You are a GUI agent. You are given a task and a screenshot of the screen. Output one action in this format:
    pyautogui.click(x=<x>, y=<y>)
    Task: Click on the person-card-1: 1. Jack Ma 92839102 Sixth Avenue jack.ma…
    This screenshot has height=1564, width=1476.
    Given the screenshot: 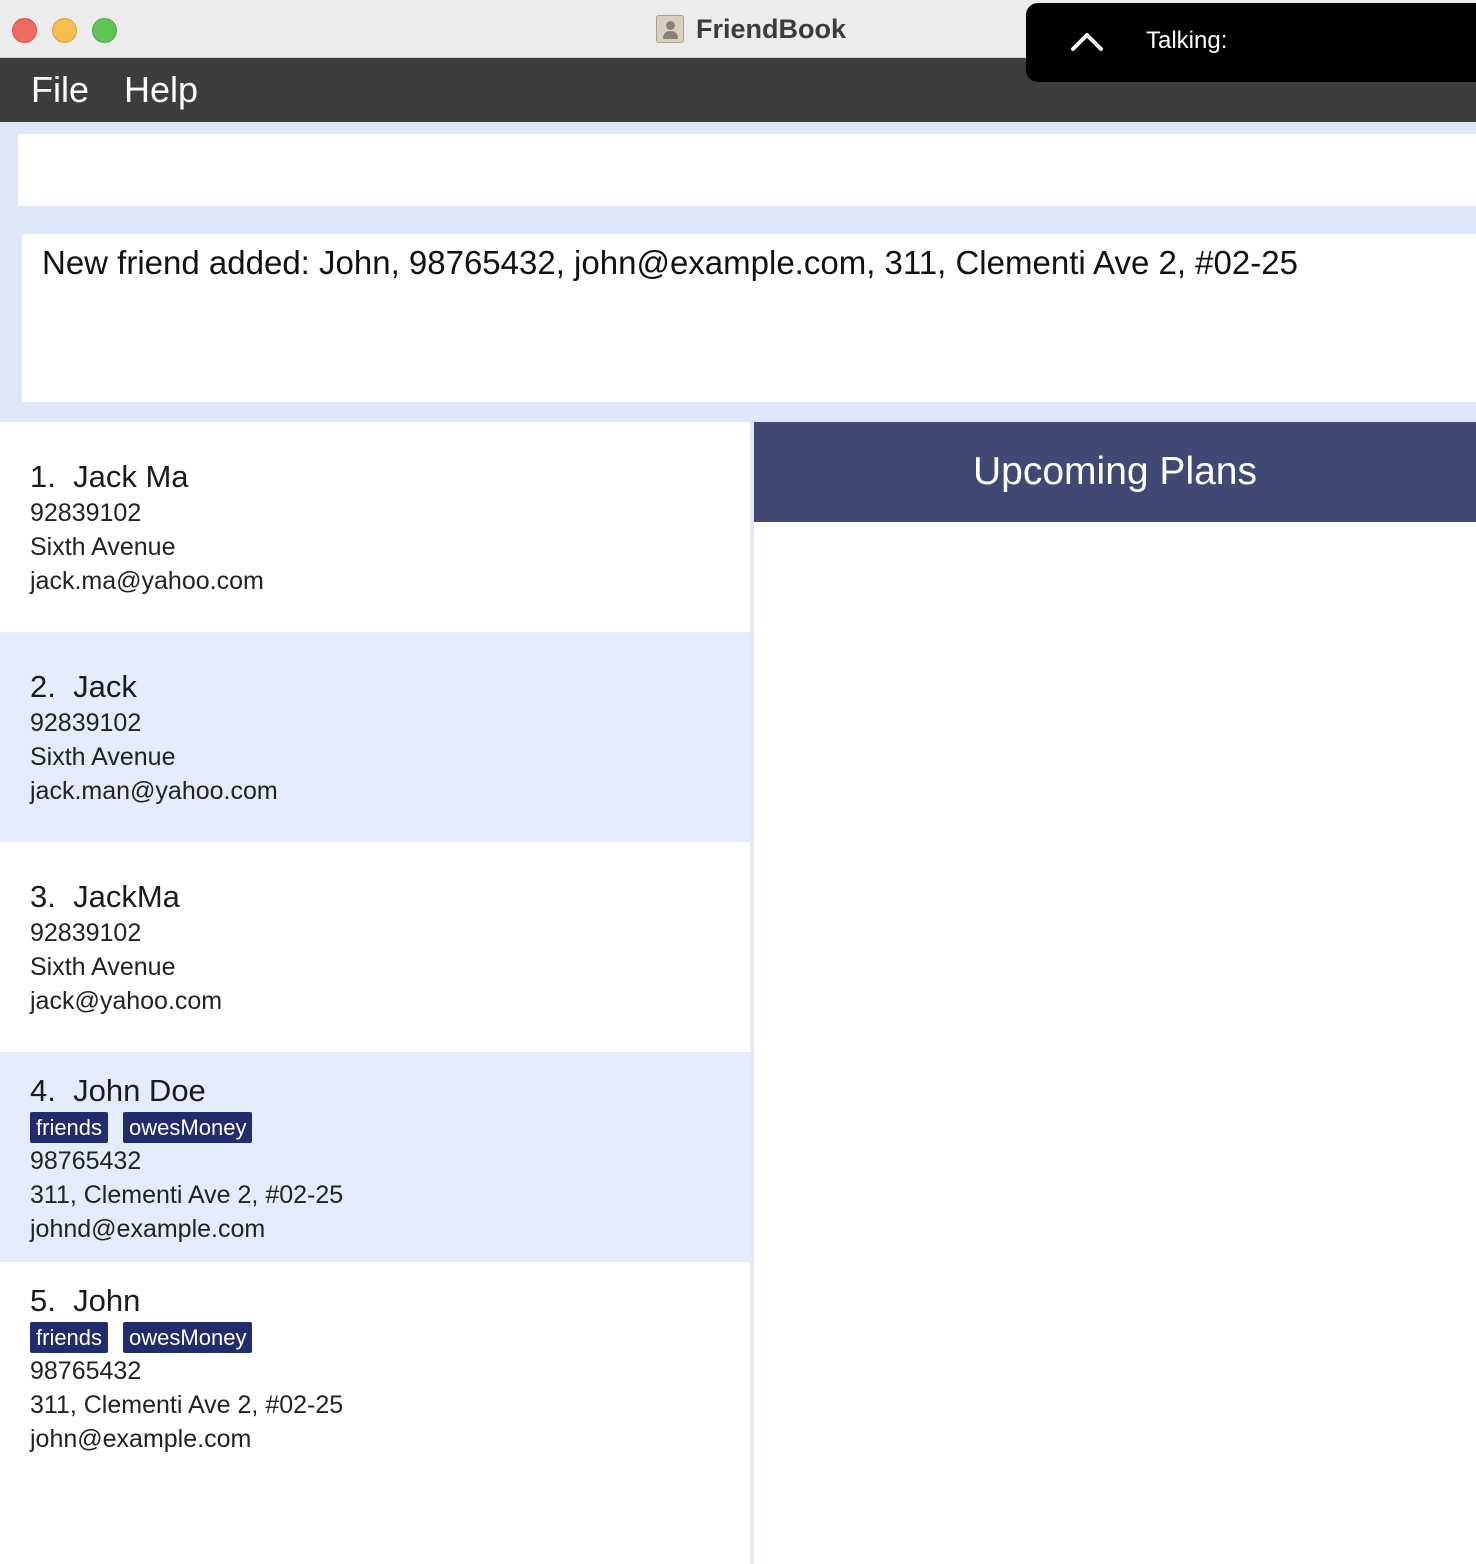 What is the action you would take?
    pyautogui.click(x=375, y=527)
    